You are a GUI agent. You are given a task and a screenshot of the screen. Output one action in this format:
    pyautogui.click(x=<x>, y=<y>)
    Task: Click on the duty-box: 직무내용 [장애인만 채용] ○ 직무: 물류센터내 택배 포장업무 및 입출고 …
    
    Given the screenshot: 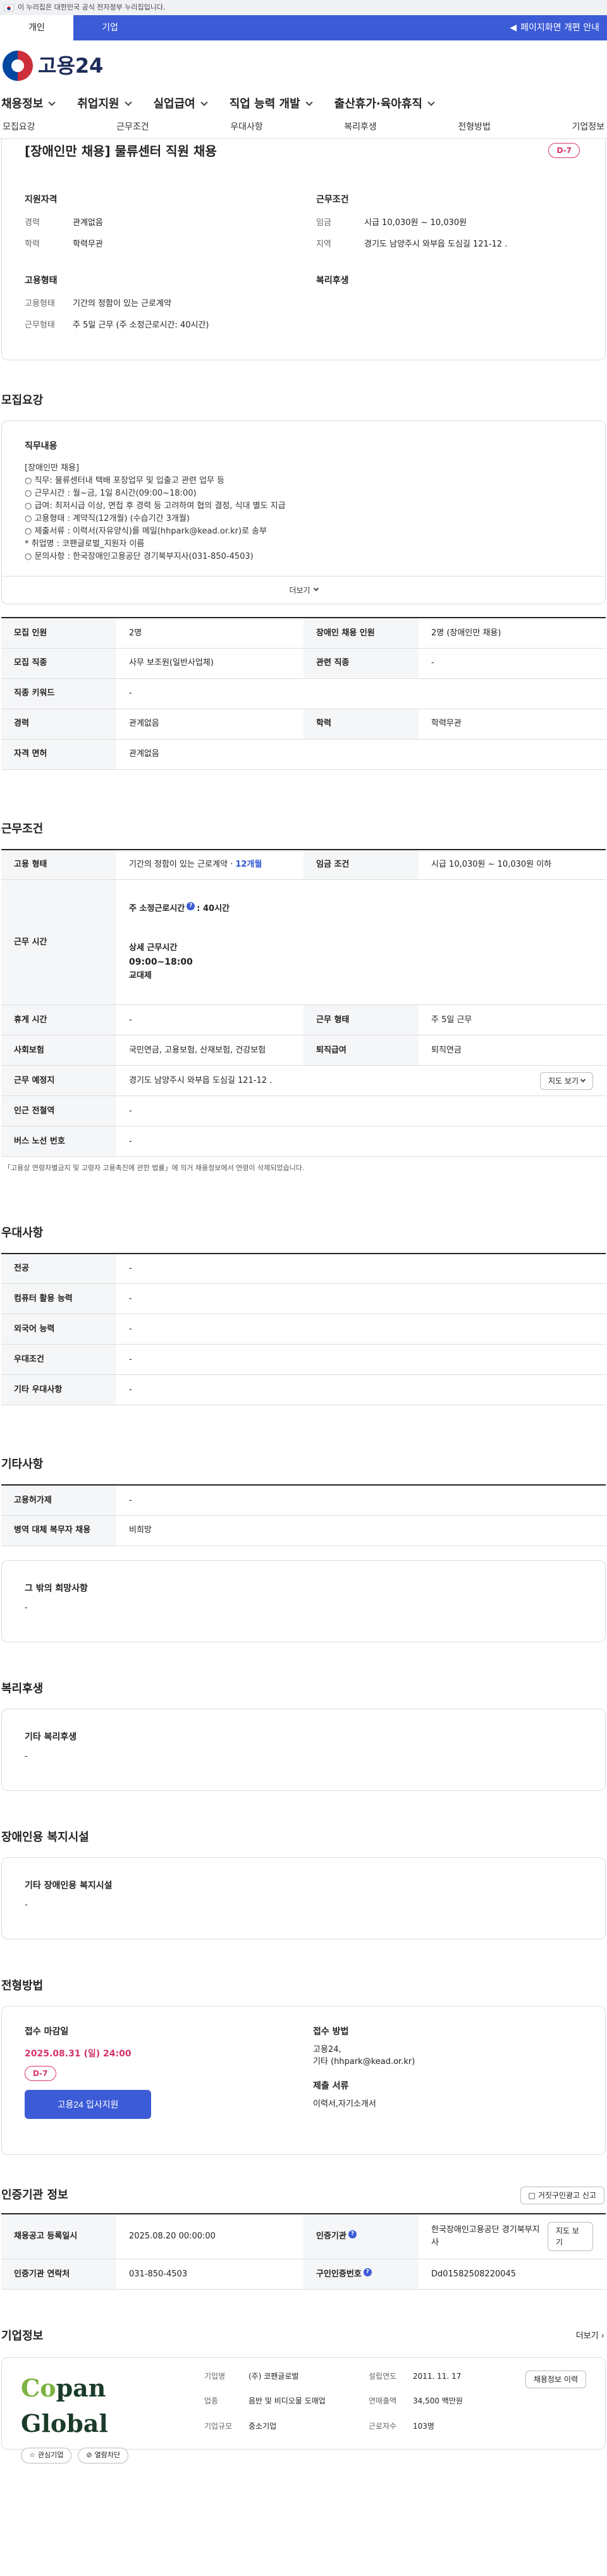 What is the action you would take?
    pyautogui.click(x=303, y=512)
    